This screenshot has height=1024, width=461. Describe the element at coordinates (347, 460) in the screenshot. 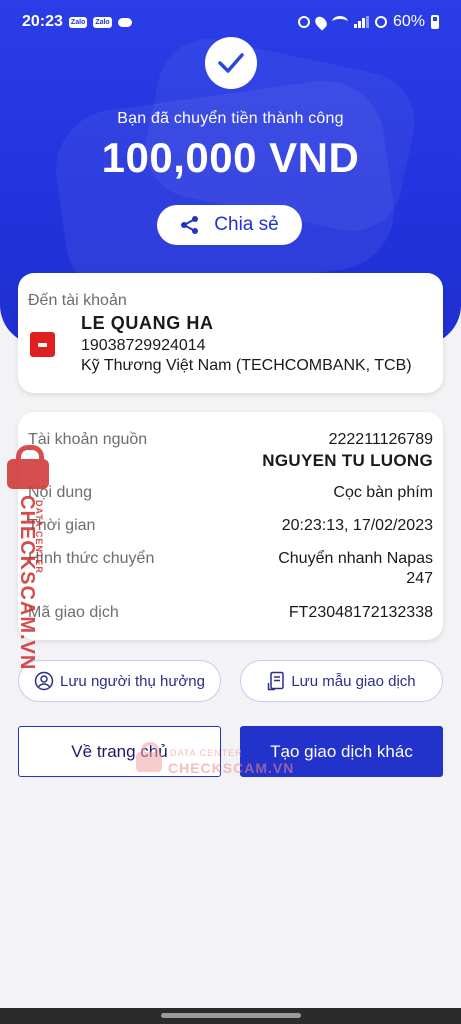

I see `source-account-name: NGUYEN TU LUONG` at that location.